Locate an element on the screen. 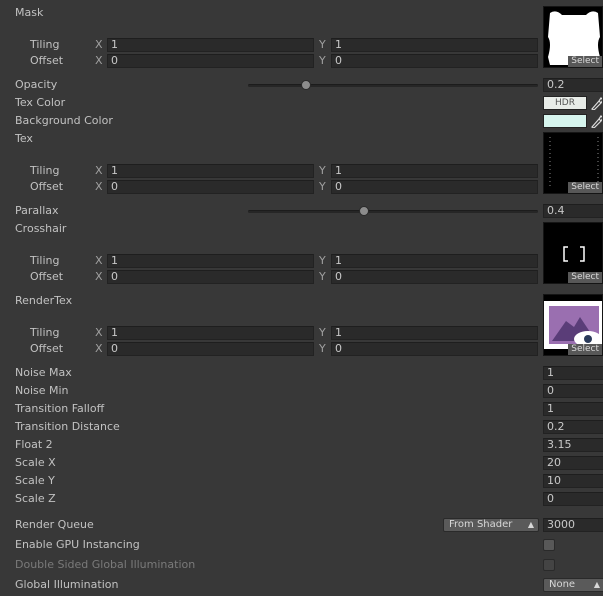 The height and width of the screenshot is (596, 603). background-color-label: Background Color is located at coordinates (64, 120).